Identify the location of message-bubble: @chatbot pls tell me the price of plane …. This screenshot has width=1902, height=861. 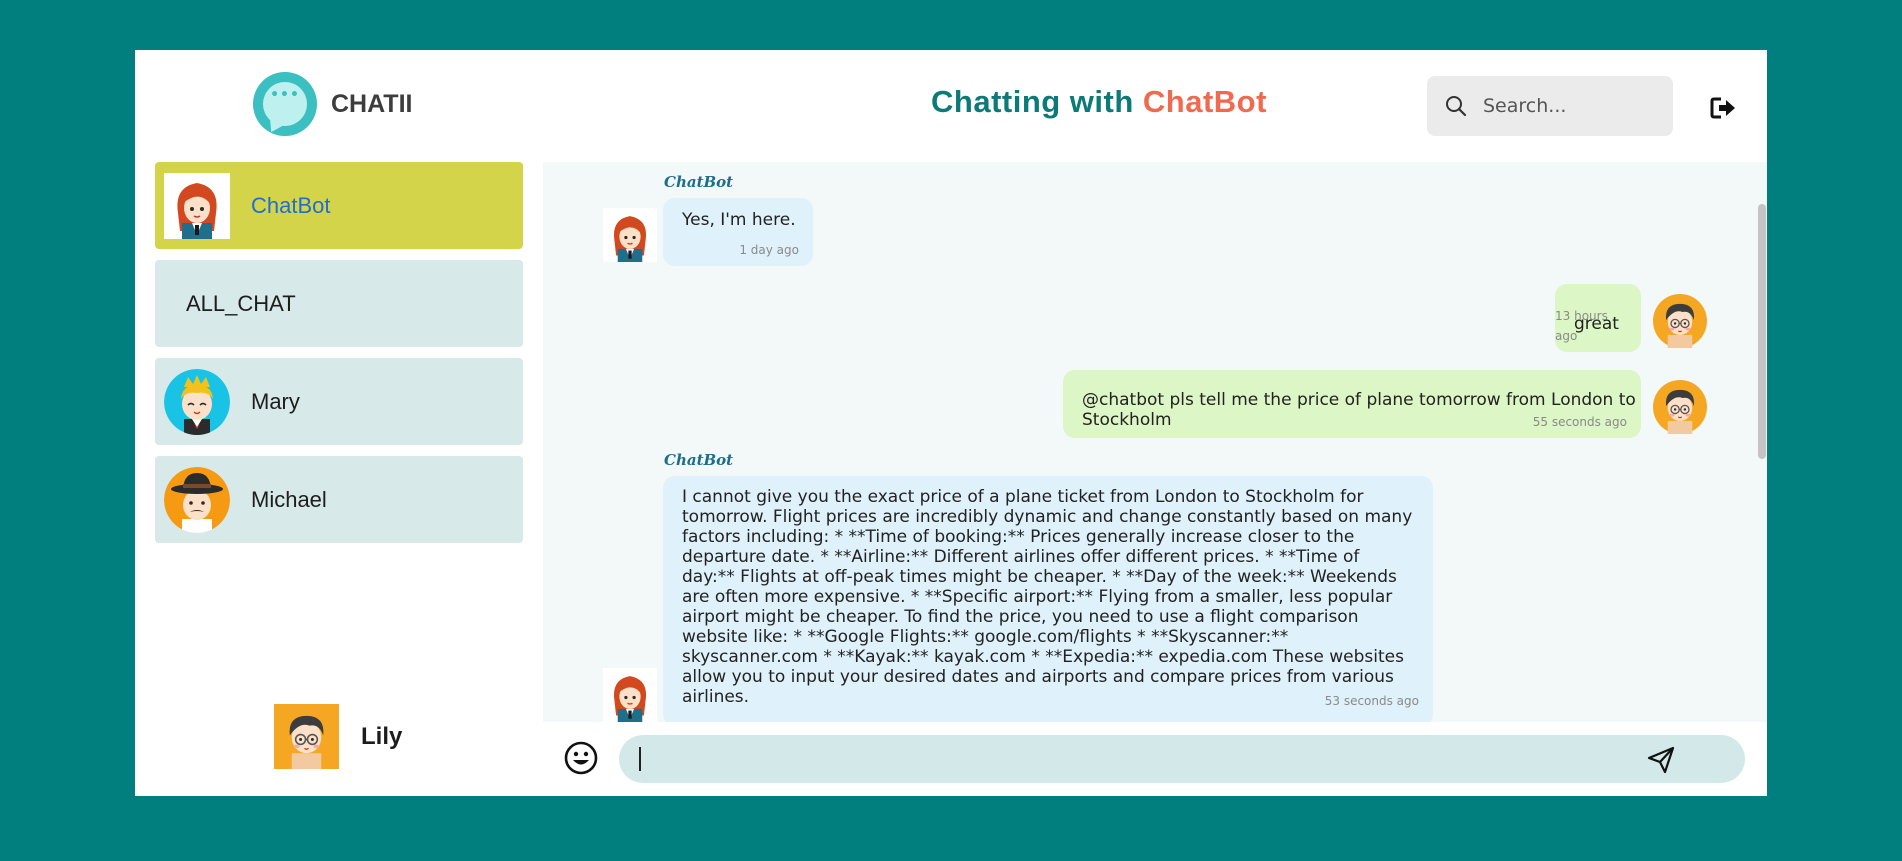
(1352, 404).